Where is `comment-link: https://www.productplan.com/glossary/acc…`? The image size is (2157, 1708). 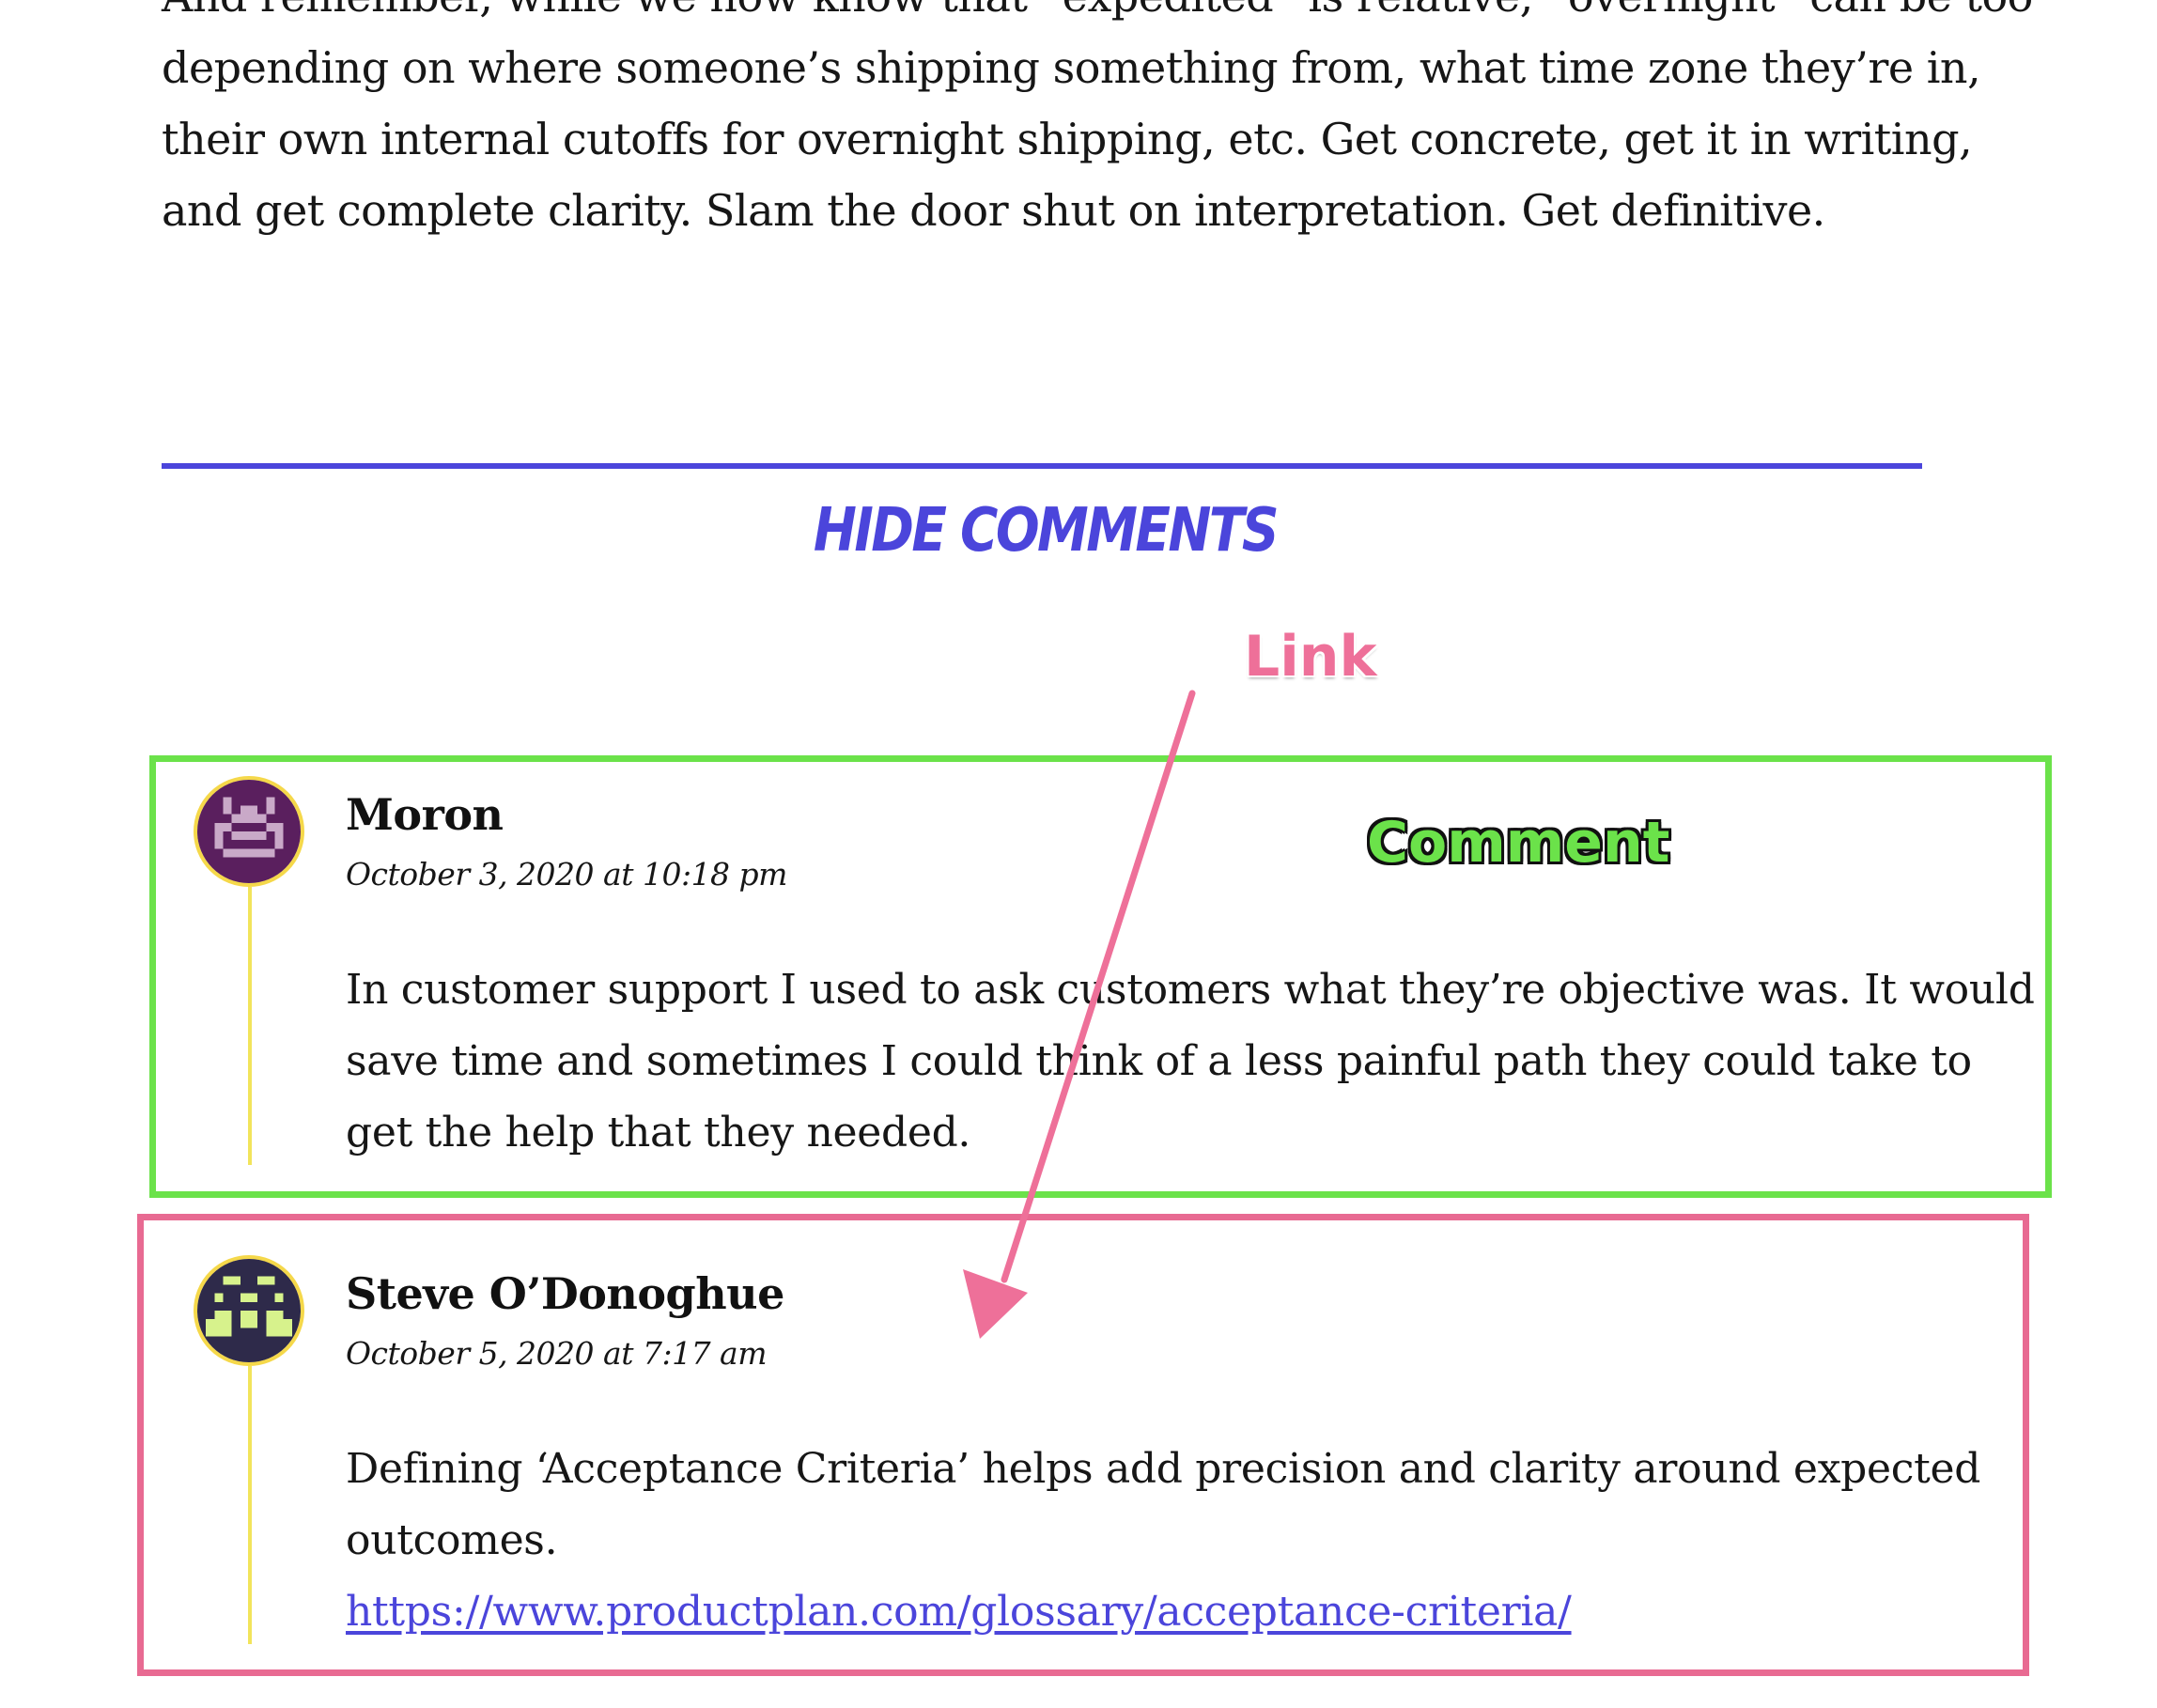 comment-link: https://www.productplan.com/glossary/acc… is located at coordinates (959, 1612).